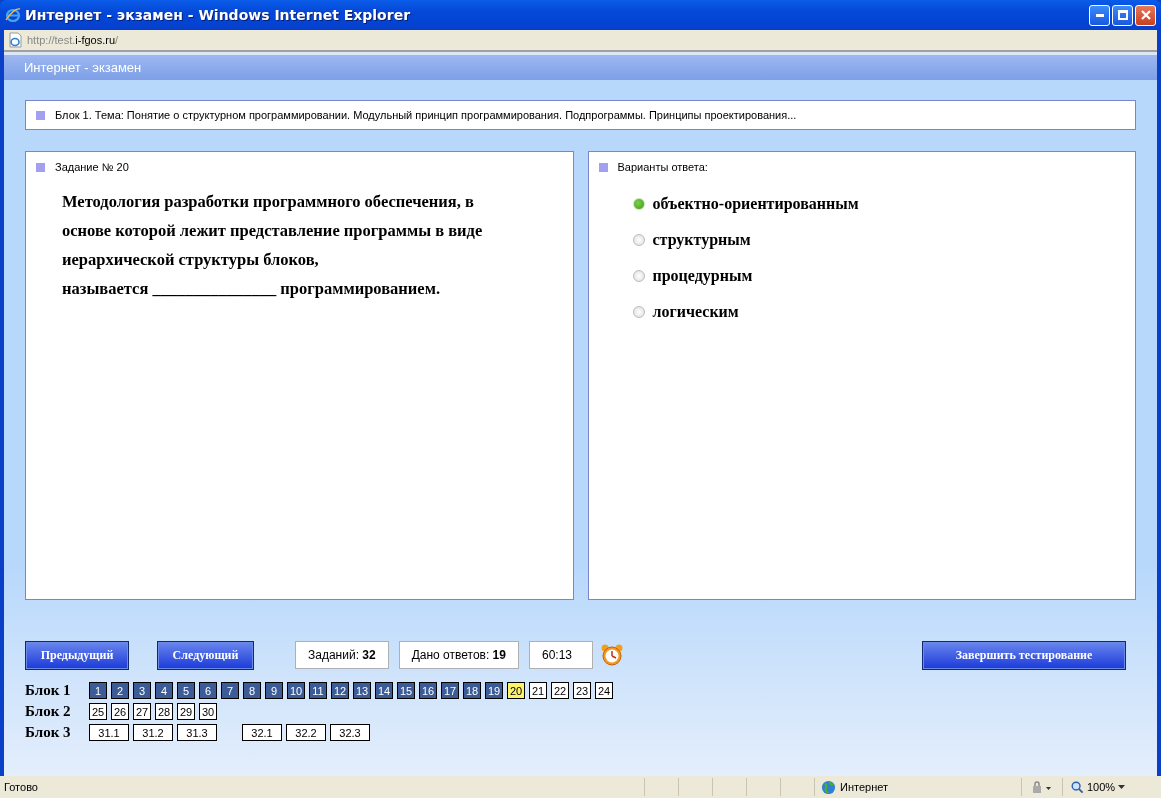 The image size is (1161, 798). What do you see at coordinates (230, 690) in the screenshot?
I see `question-number-button: 7` at bounding box center [230, 690].